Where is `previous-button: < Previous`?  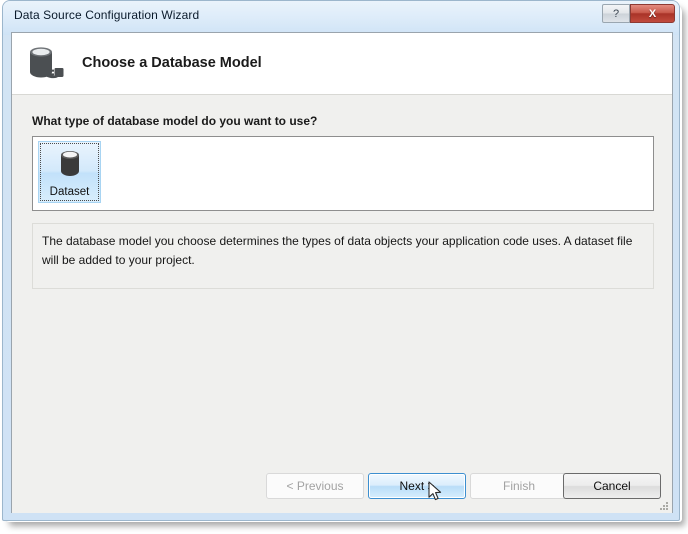 previous-button: < Previous is located at coordinates (315, 486).